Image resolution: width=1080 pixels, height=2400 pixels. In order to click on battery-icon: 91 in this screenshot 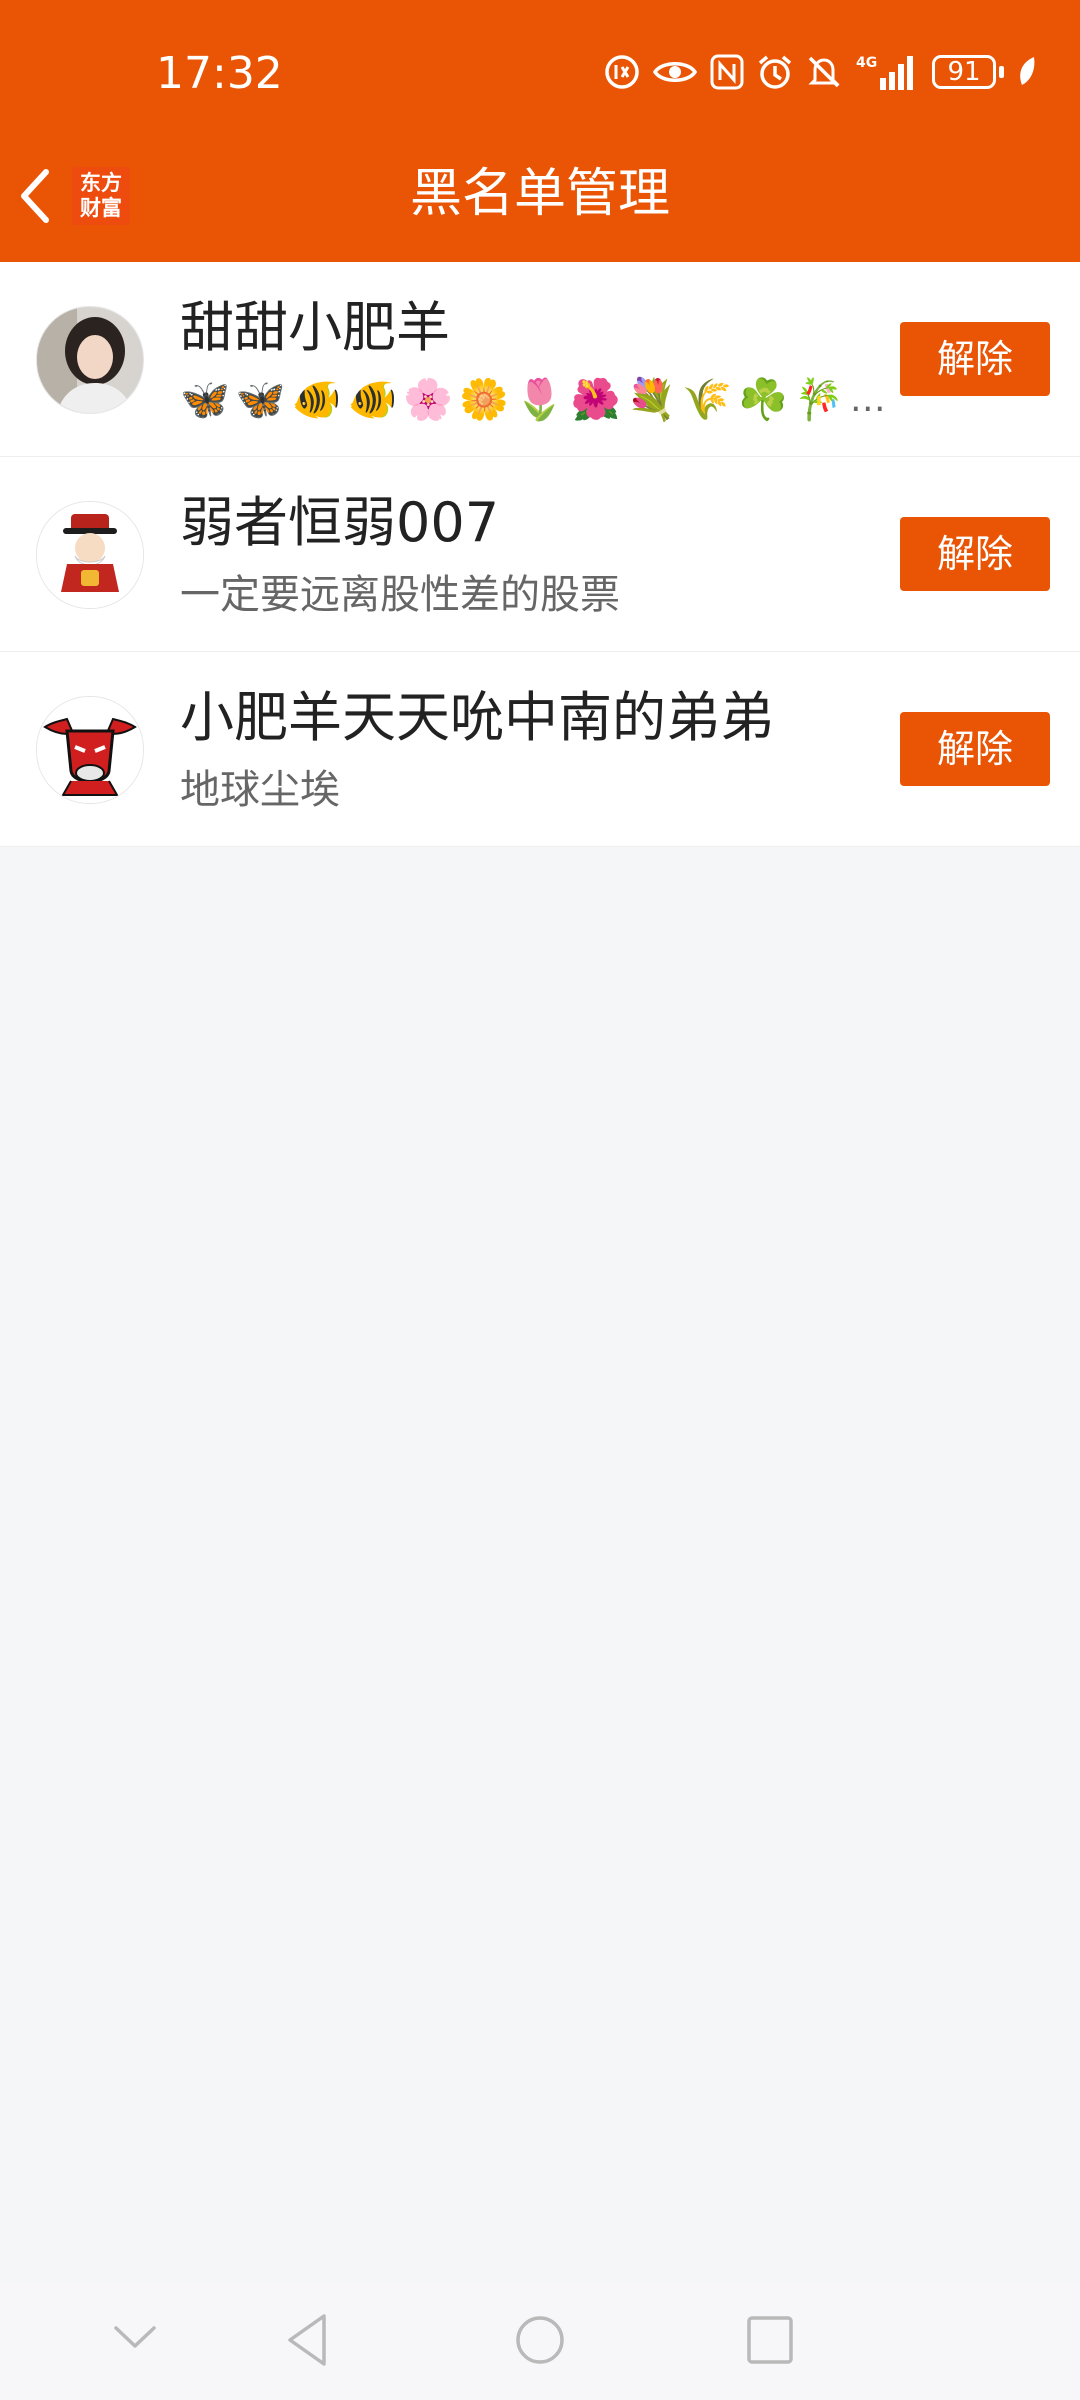, I will do `click(968, 72)`.